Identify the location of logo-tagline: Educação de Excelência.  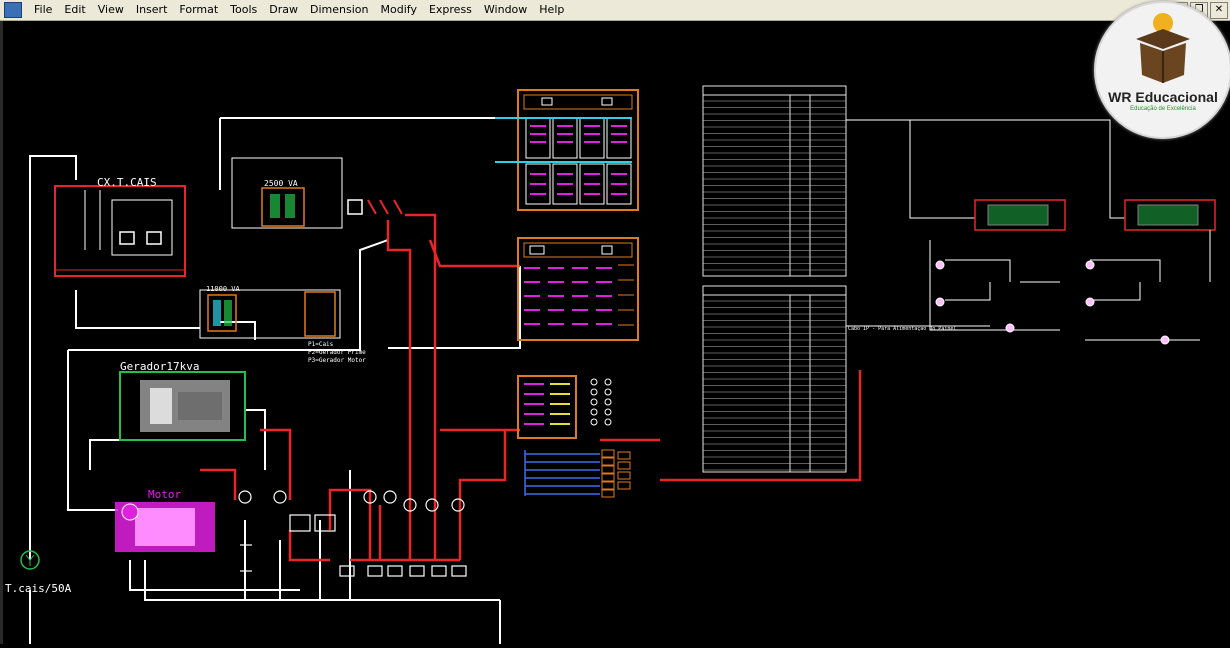
(1163, 109).